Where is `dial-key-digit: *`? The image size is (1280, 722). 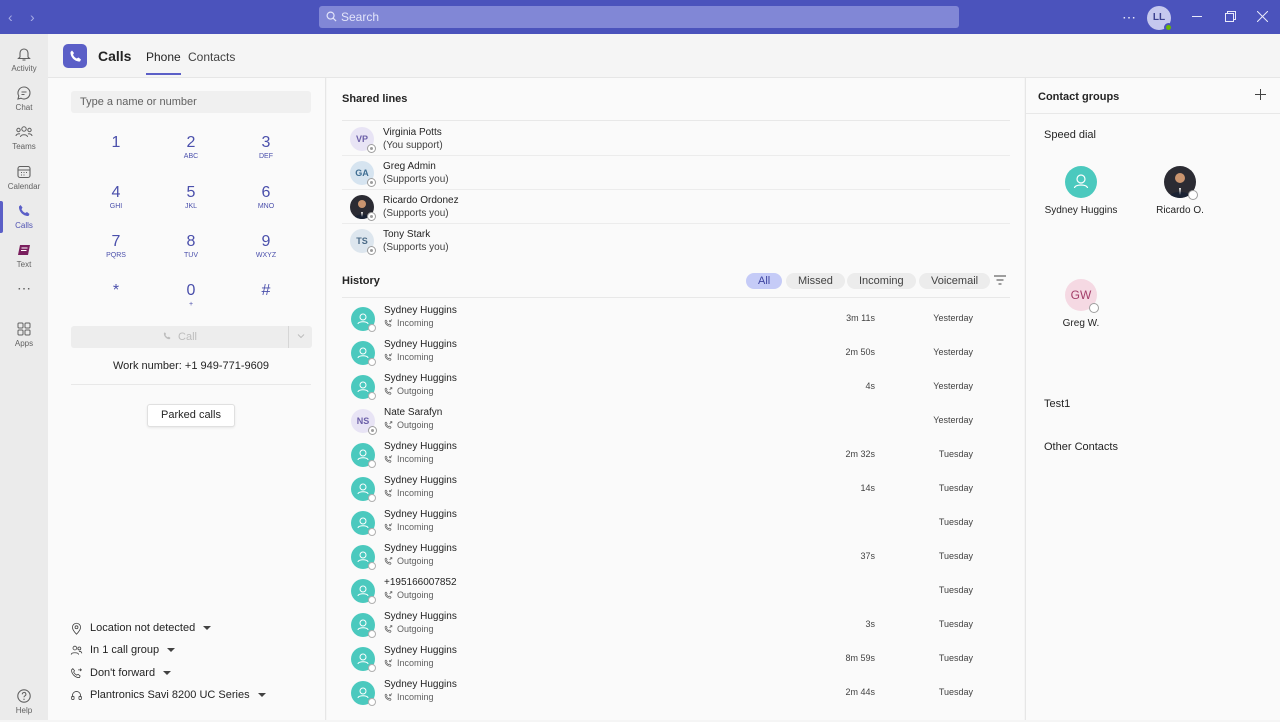 dial-key-digit: * is located at coordinates (116, 290).